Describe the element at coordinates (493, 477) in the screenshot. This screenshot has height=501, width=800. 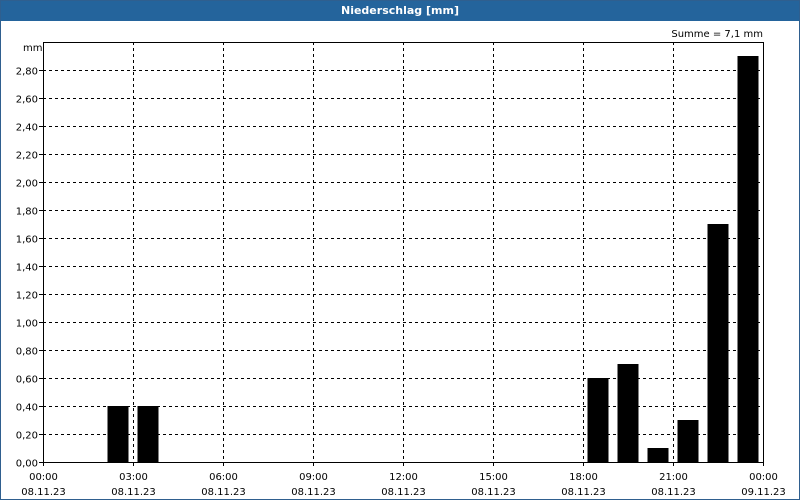
I see `x-tick-time-label: 15:00` at that location.